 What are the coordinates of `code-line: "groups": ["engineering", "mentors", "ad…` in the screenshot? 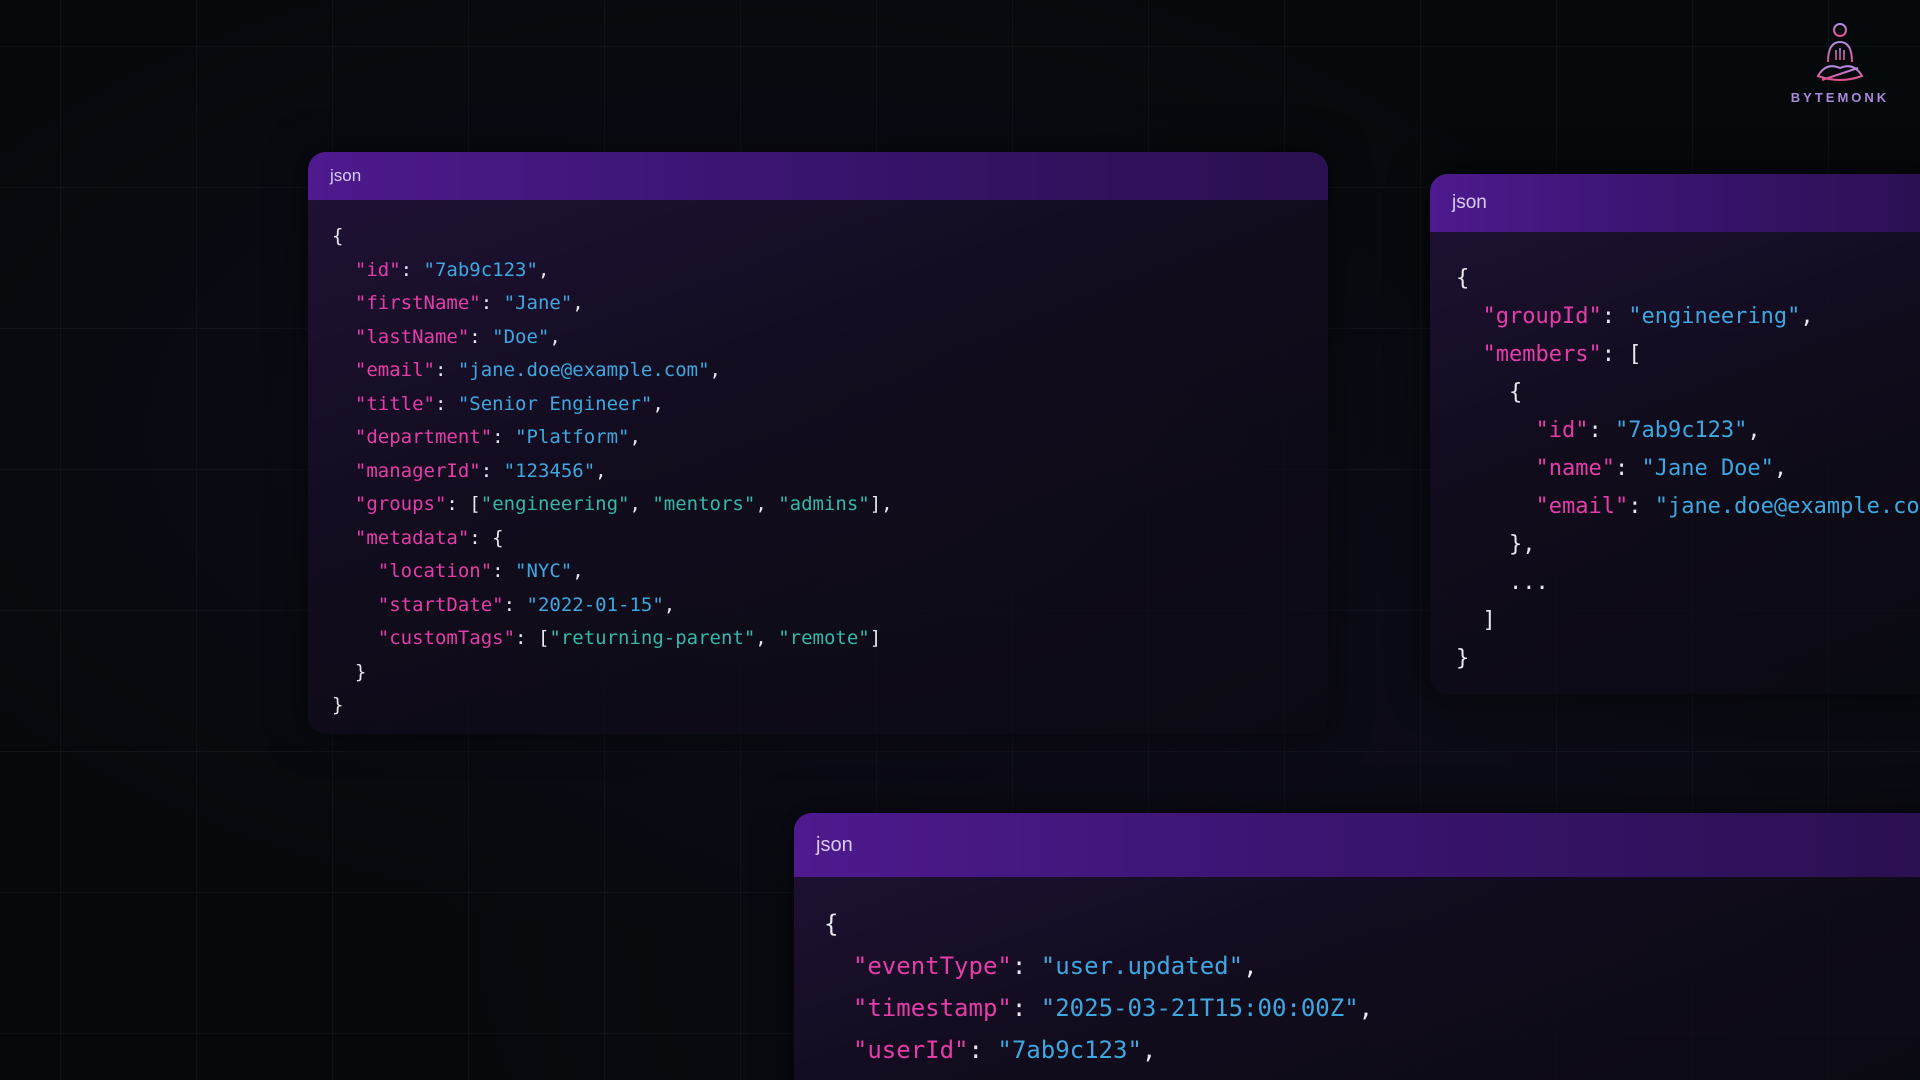 It's located at (830, 505).